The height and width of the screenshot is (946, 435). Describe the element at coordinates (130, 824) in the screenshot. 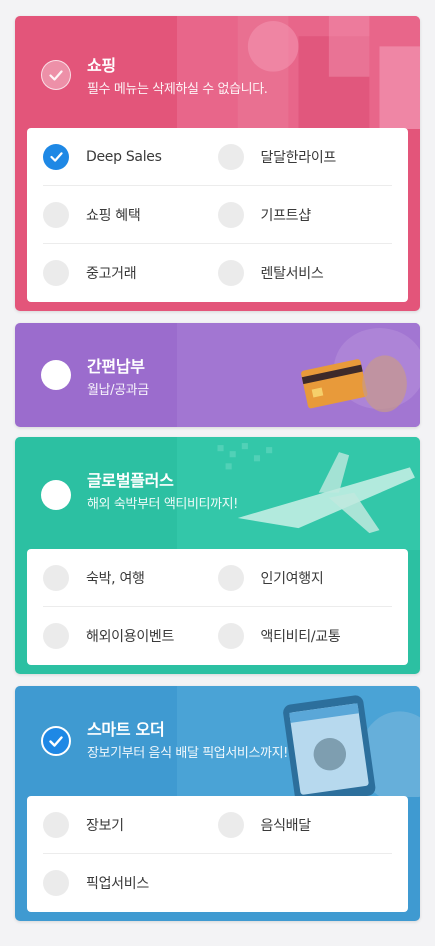

I see `item-grocery: 장보기` at that location.